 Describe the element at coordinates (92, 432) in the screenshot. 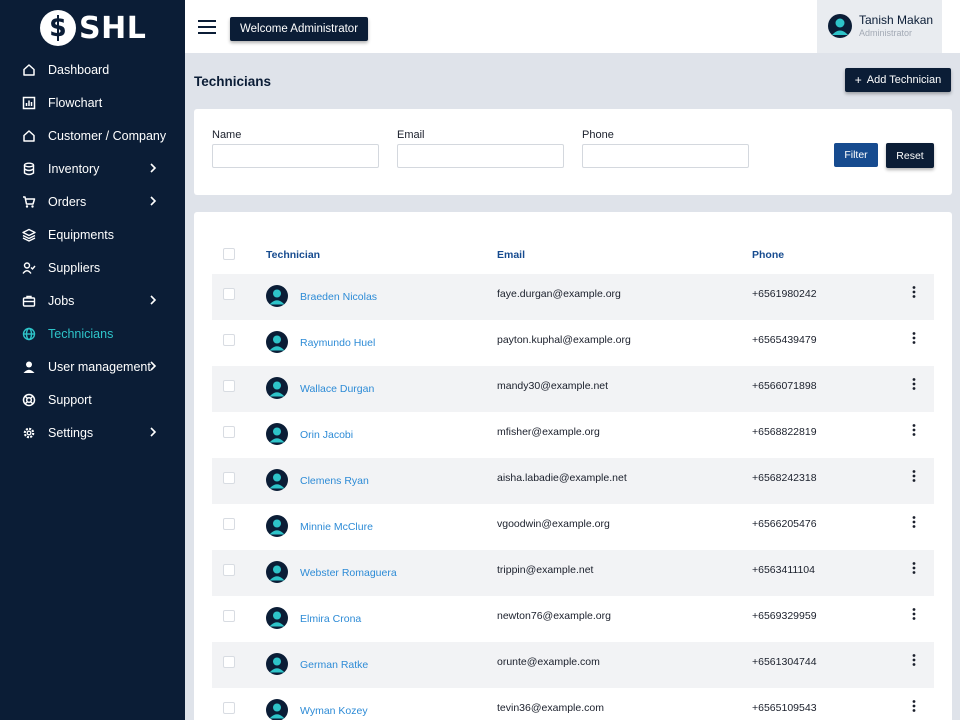

I see `sidebar-item-settings: Settings` at that location.